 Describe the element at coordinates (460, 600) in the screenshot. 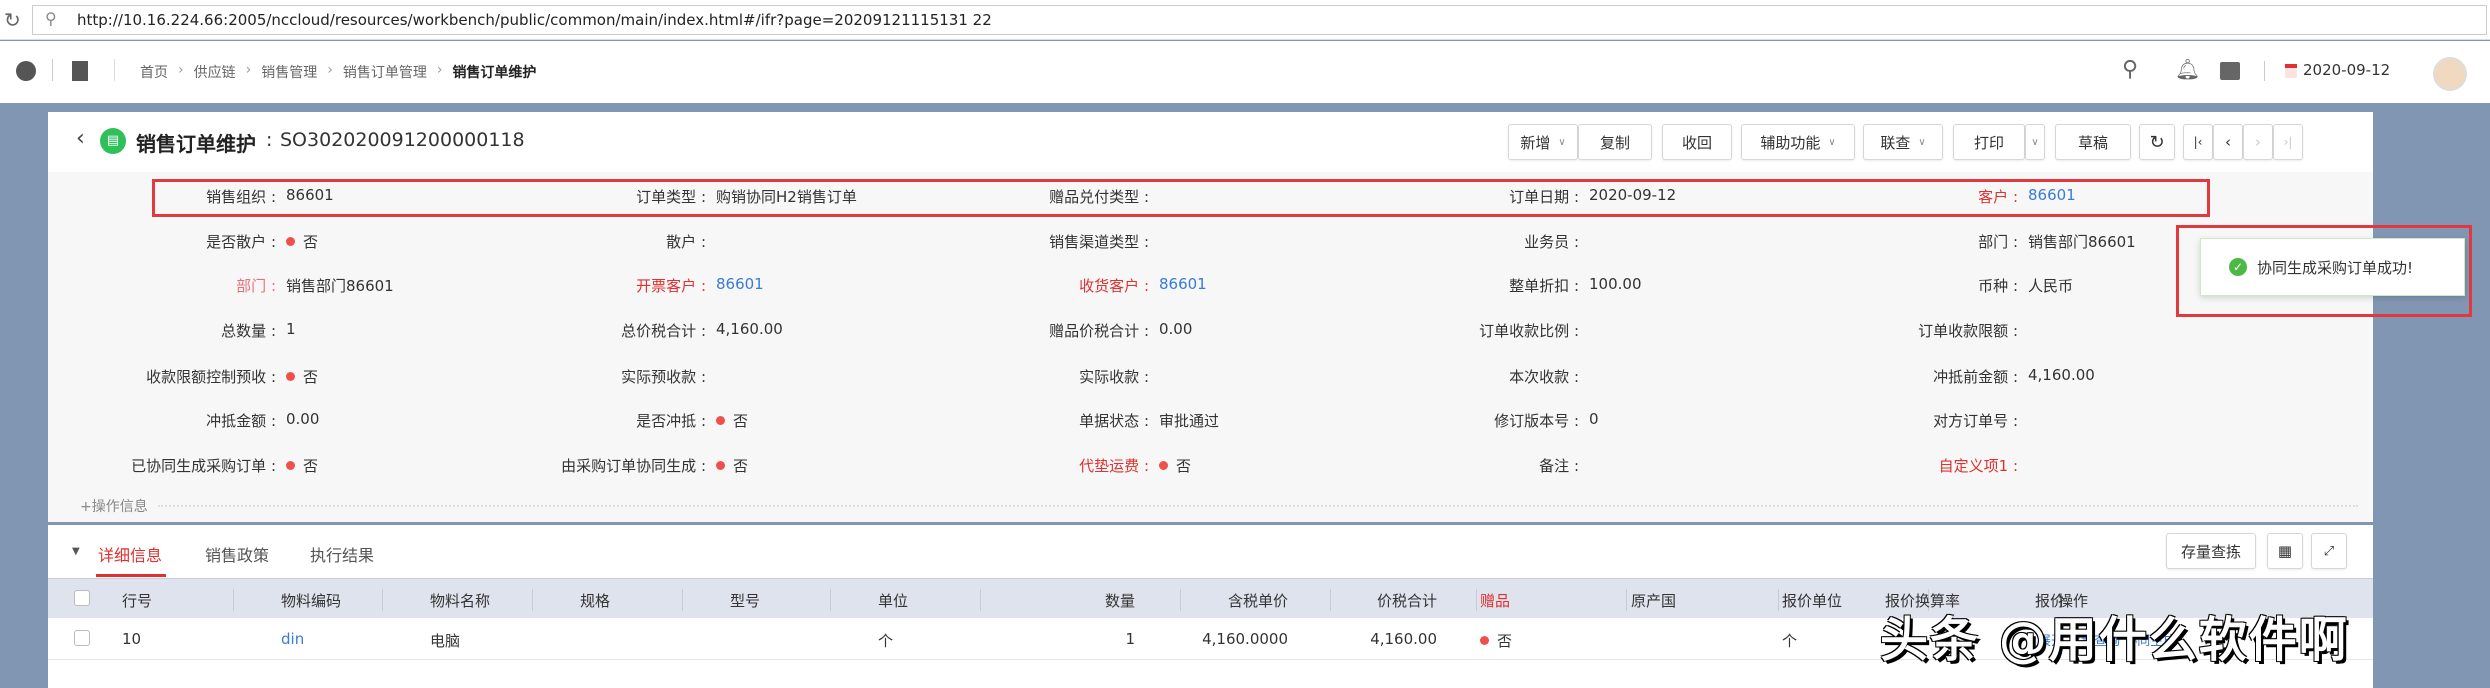

I see `column-header: 物料名称` at that location.